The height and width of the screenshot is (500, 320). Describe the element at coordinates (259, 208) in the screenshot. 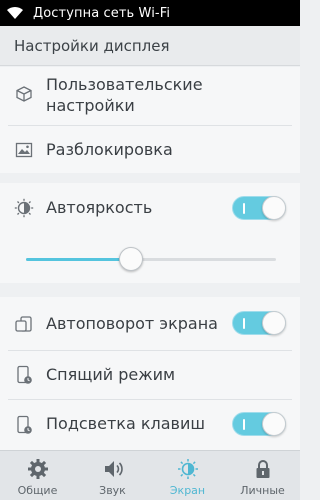

I see `autobrightness-toggle` at that location.